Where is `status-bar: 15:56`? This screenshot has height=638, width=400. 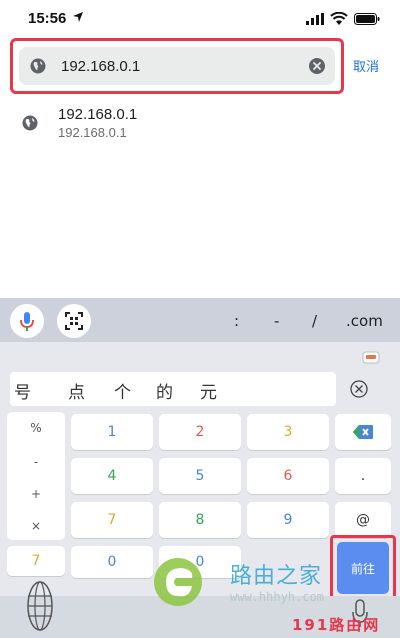 status-bar: 15:56 is located at coordinates (200, 18).